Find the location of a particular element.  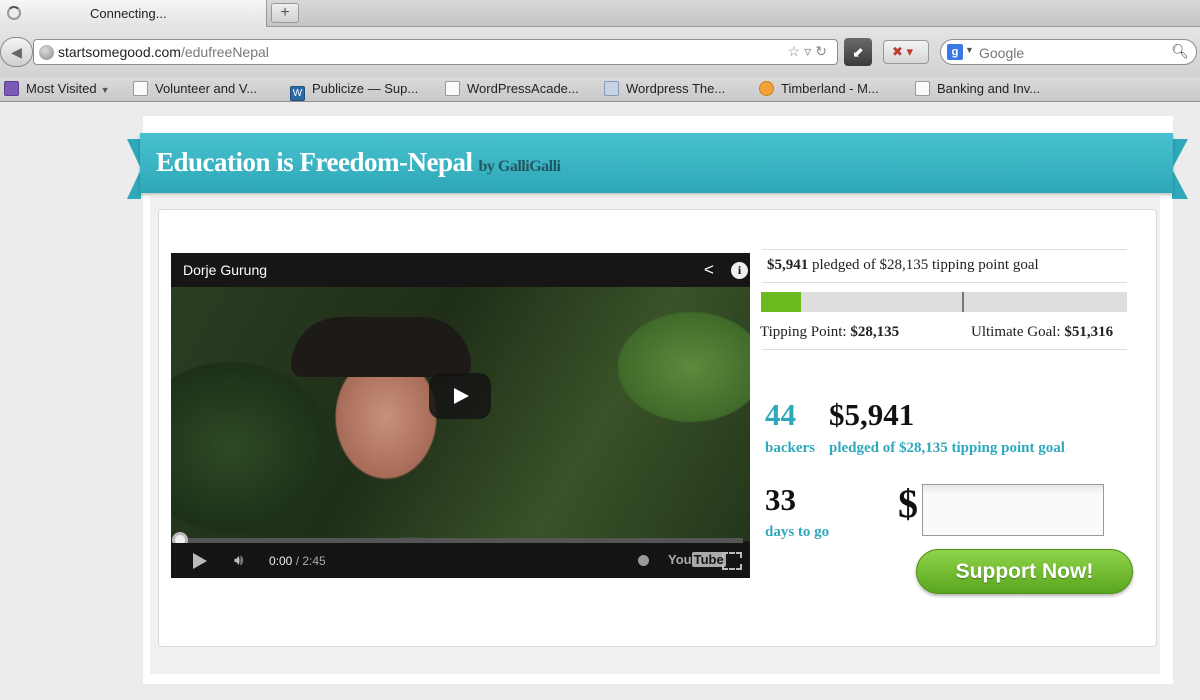

backers-label: backers is located at coordinates (790, 448).